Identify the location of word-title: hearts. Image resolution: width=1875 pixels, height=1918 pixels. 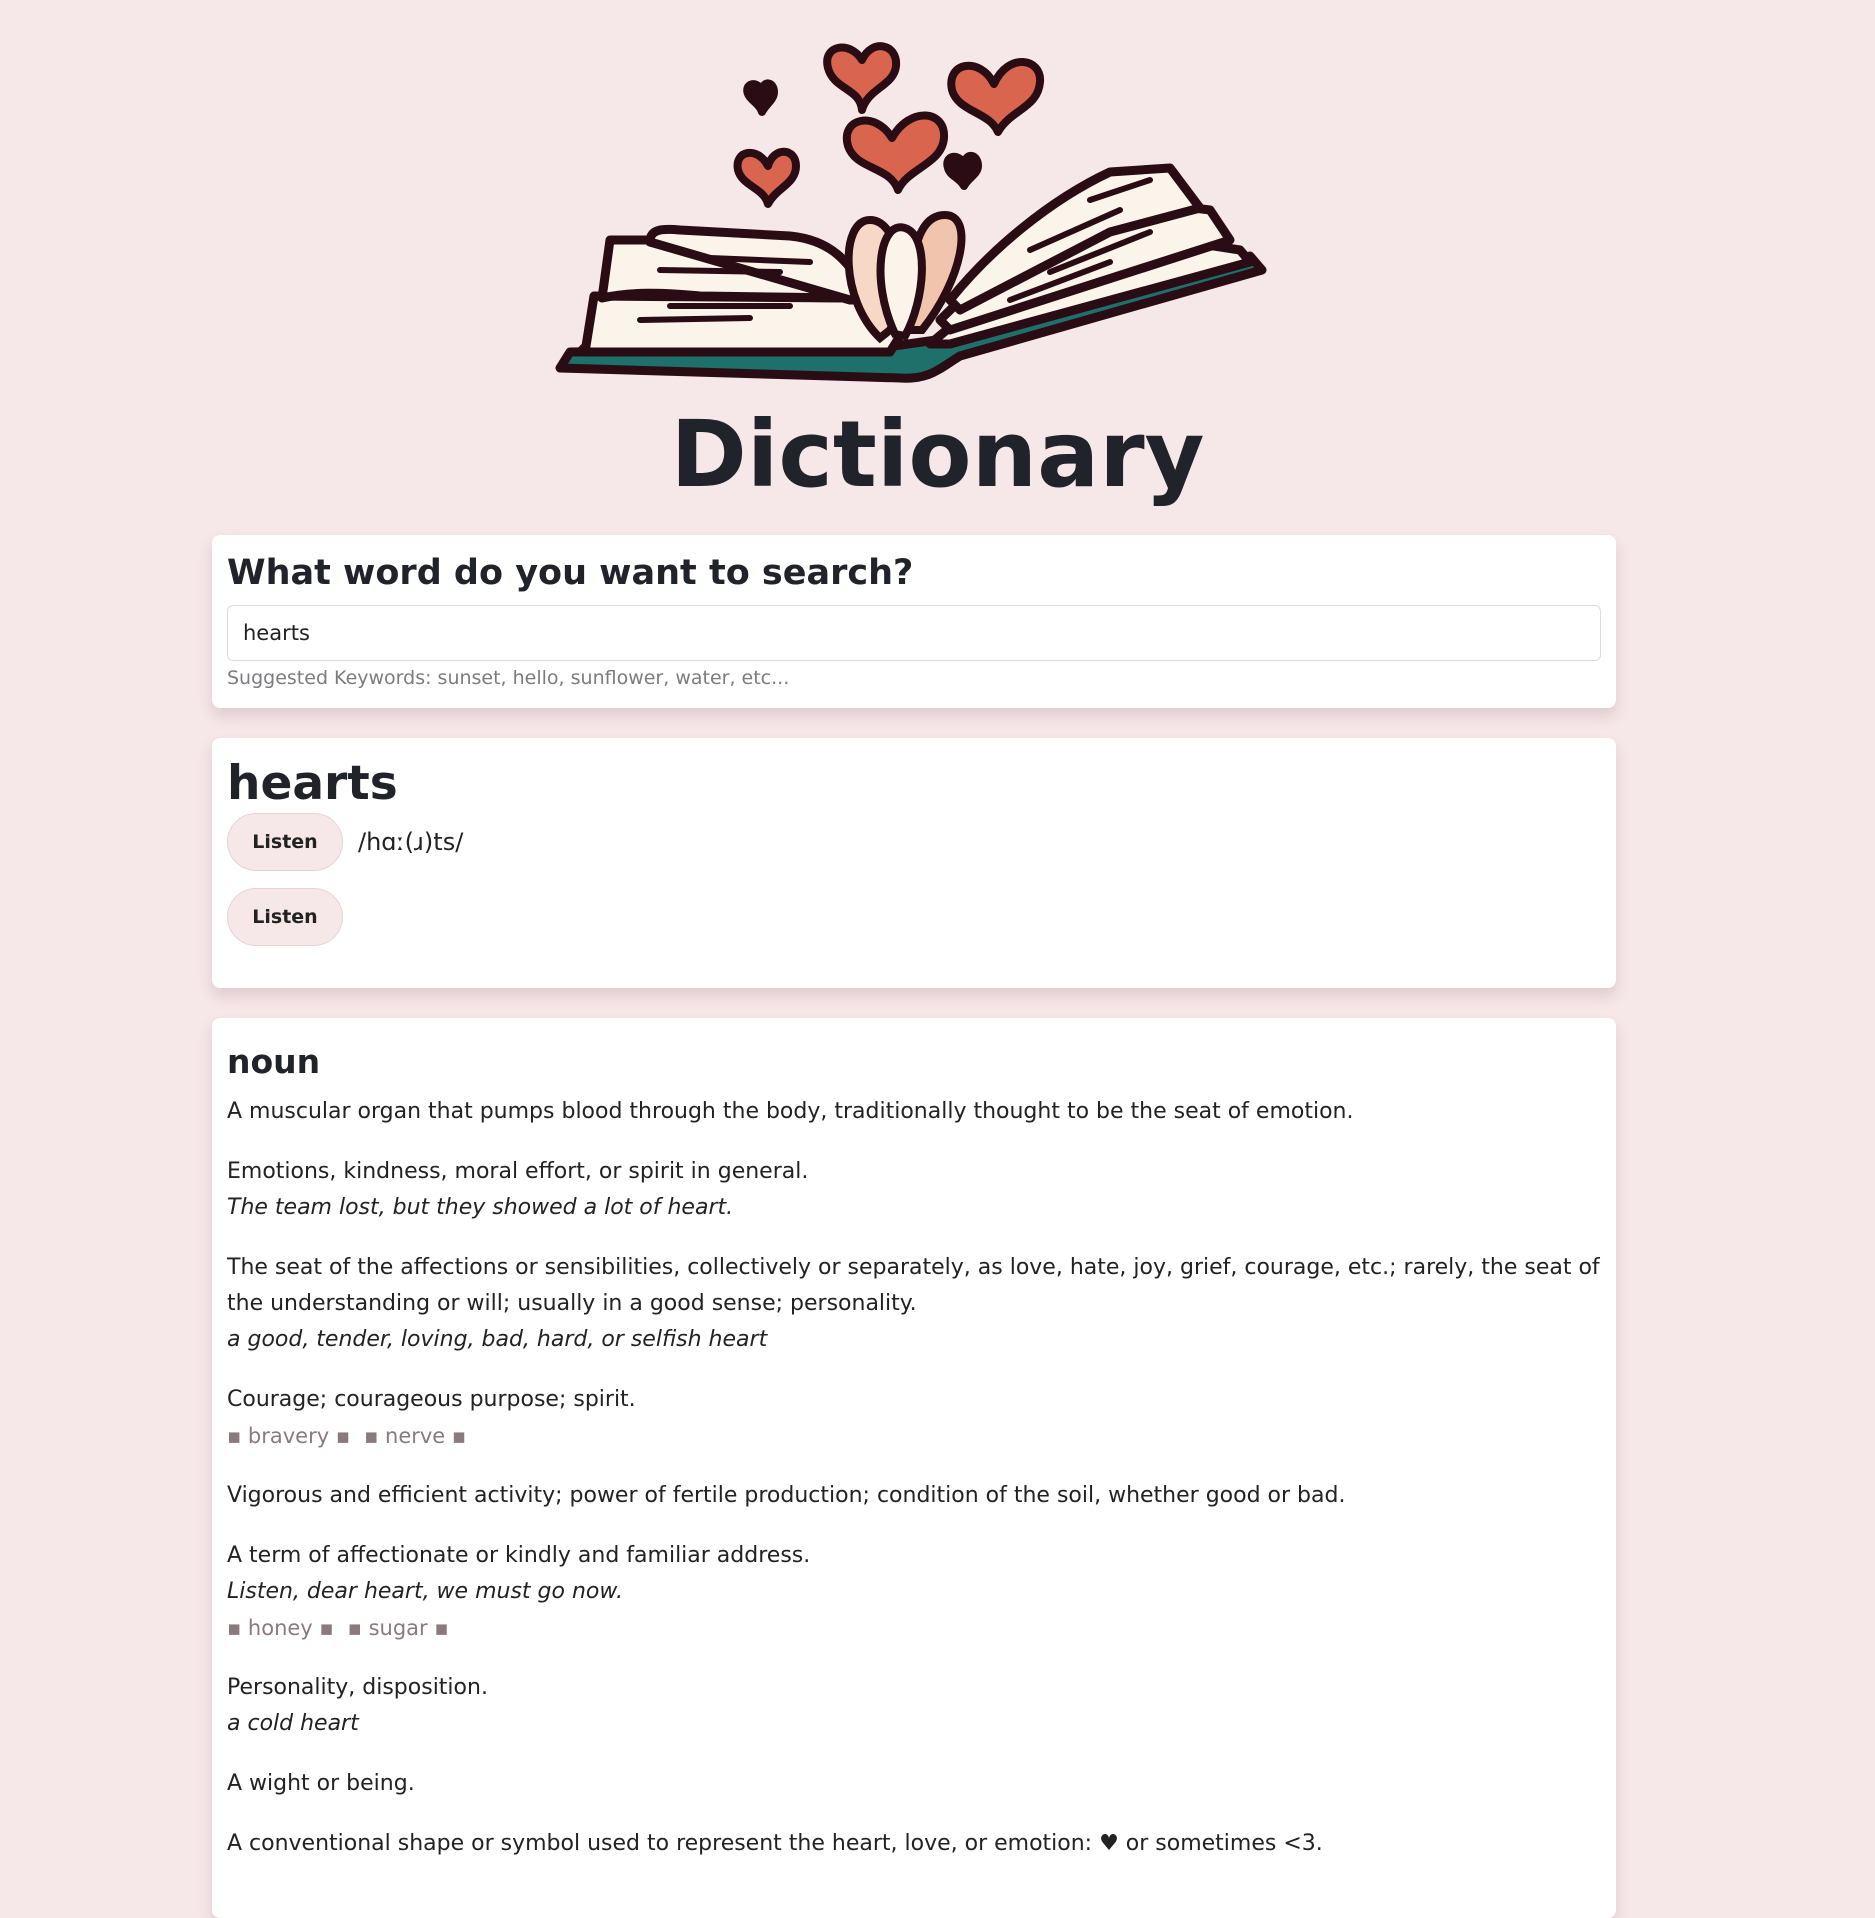
(312, 783).